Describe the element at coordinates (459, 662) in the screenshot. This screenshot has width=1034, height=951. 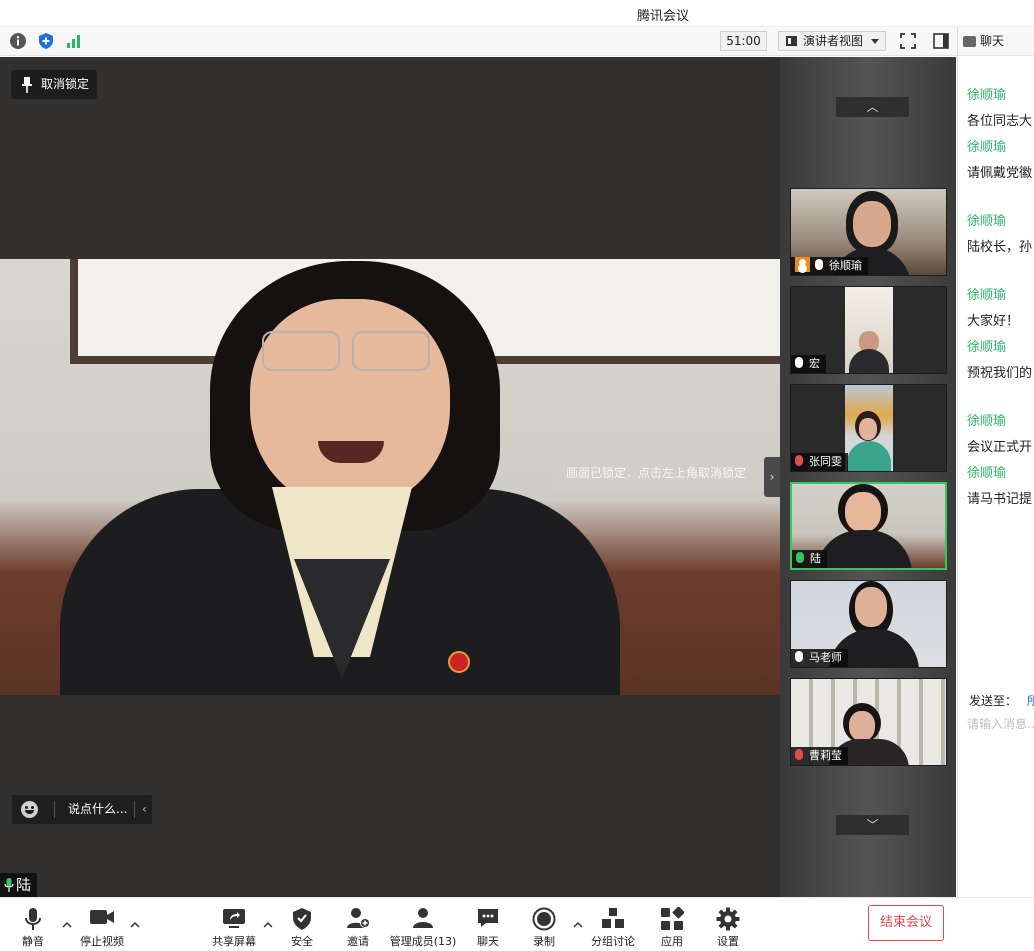
I see `party-badge` at that location.